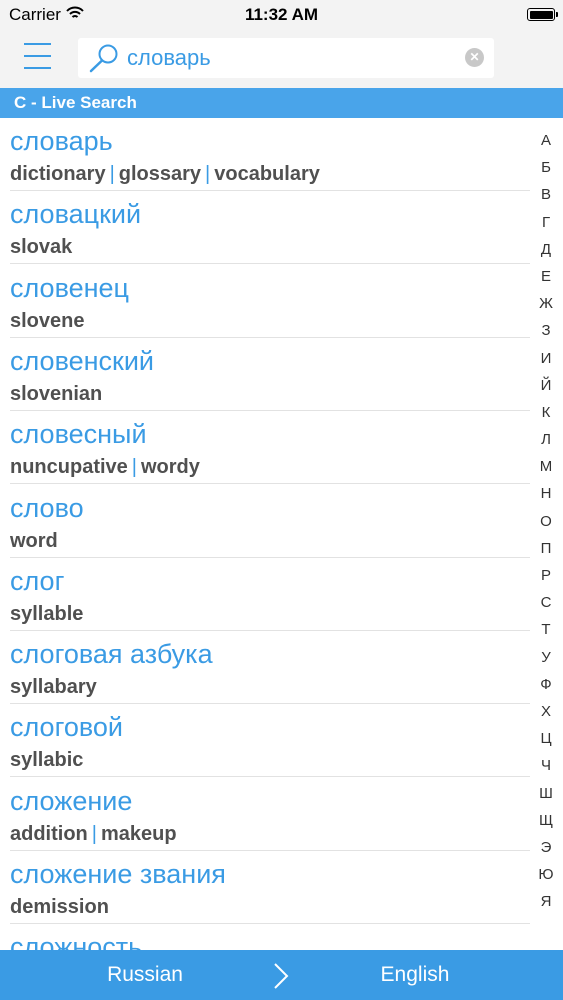 This screenshot has width=563, height=1000. I want to click on list-item: сложность, so click(265, 937).